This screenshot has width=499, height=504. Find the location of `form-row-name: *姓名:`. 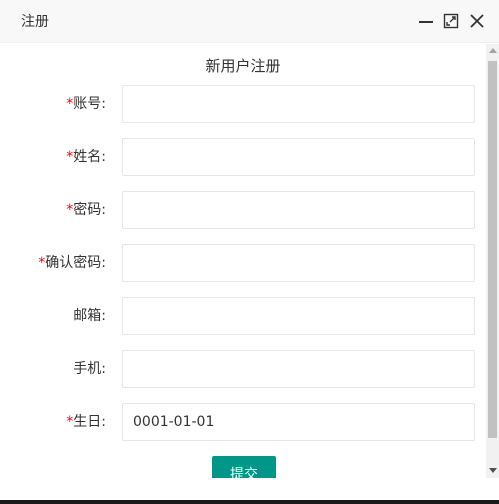

form-row-name: *姓名: is located at coordinates (243, 157).